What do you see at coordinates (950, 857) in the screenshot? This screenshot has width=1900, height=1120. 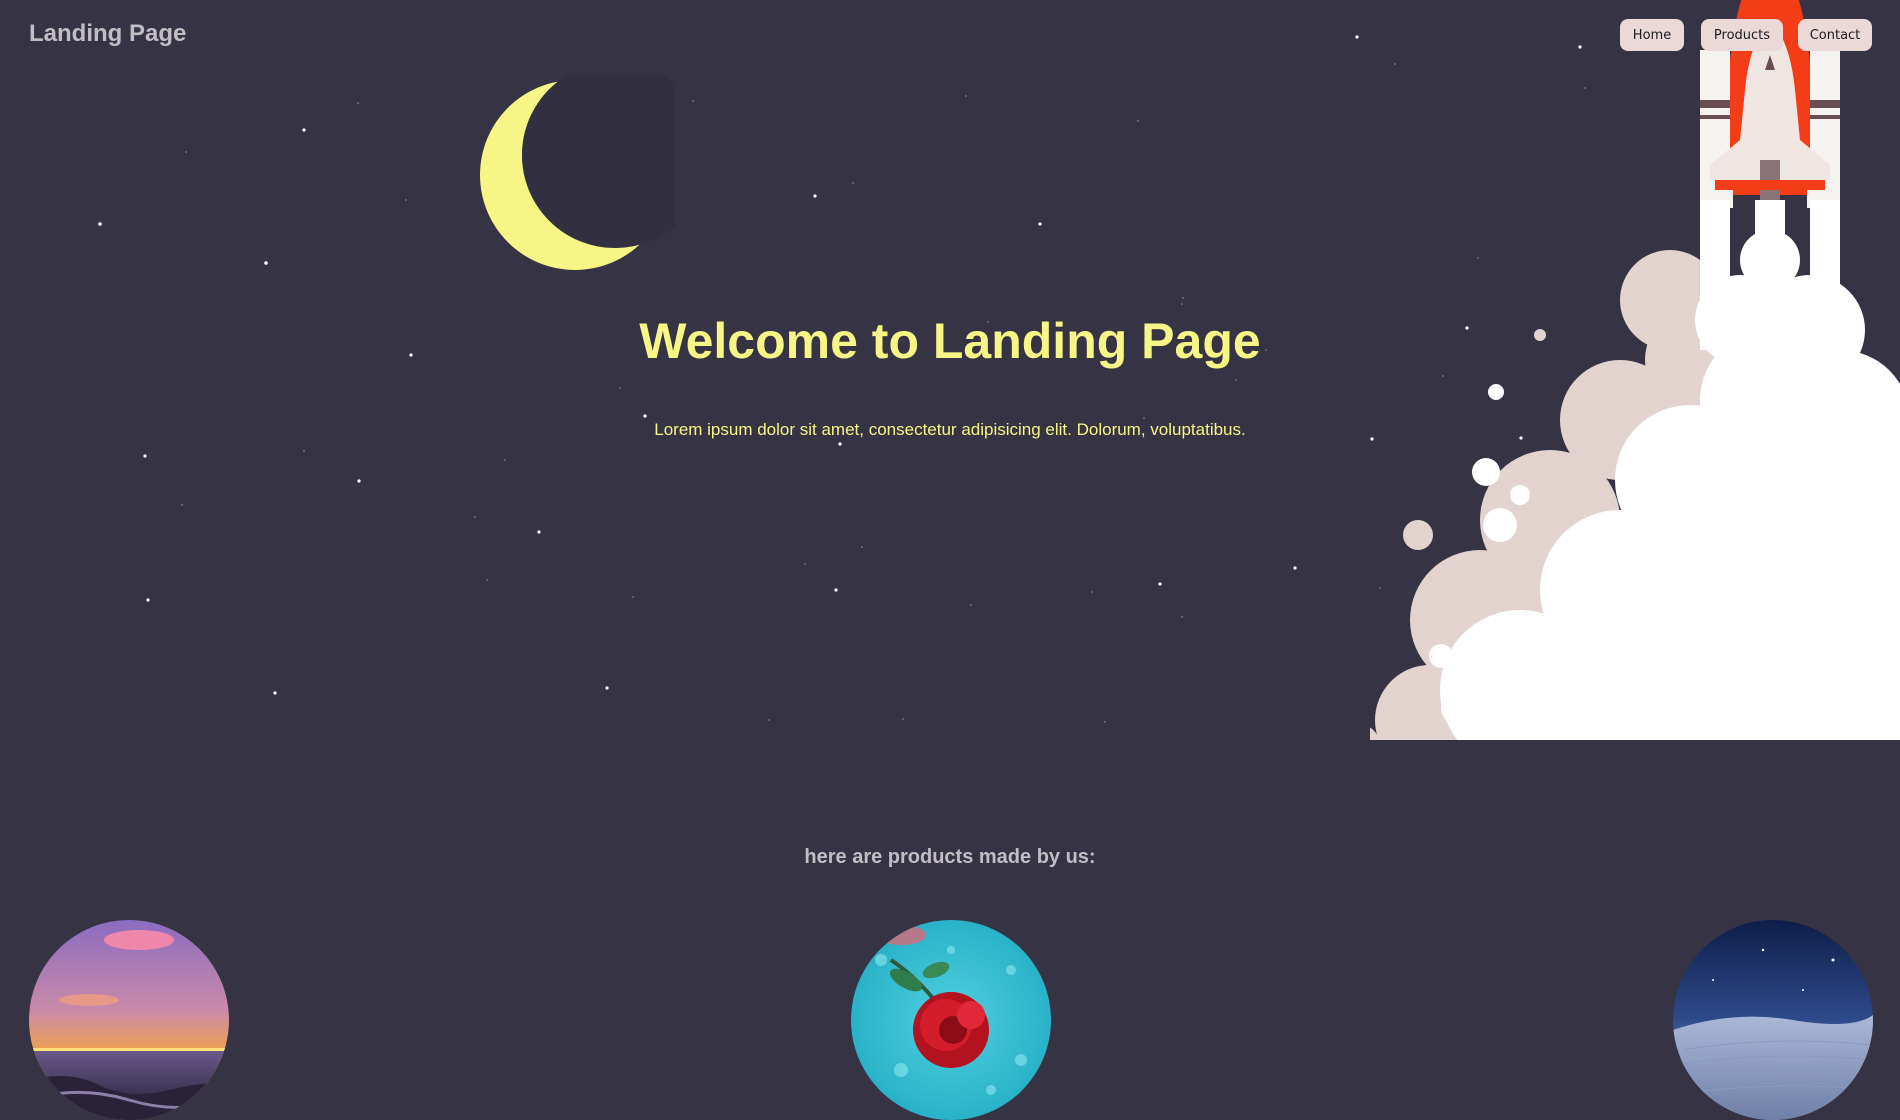 I see `products-heading: here are products made by us:` at bounding box center [950, 857].